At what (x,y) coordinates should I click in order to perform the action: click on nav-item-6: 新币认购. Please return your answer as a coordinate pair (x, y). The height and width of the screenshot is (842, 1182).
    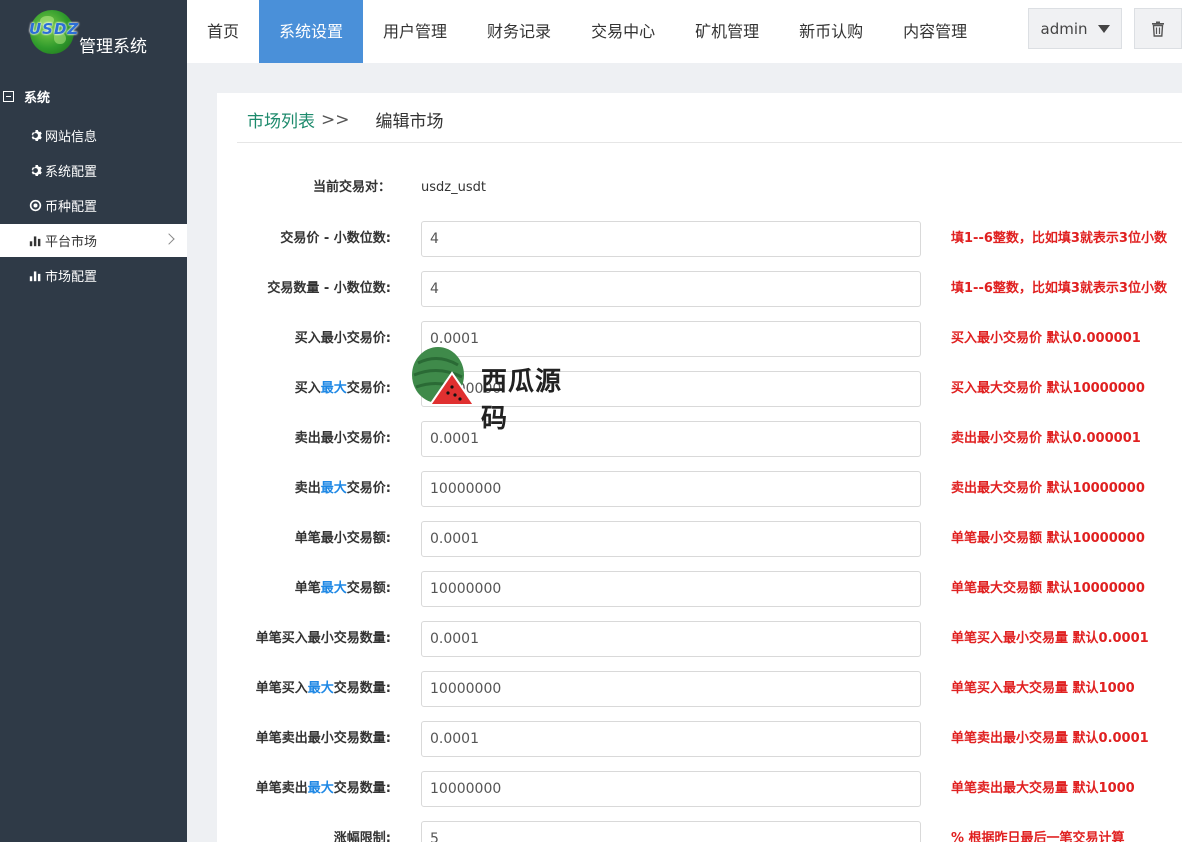
    Looking at the image, I should click on (831, 31).